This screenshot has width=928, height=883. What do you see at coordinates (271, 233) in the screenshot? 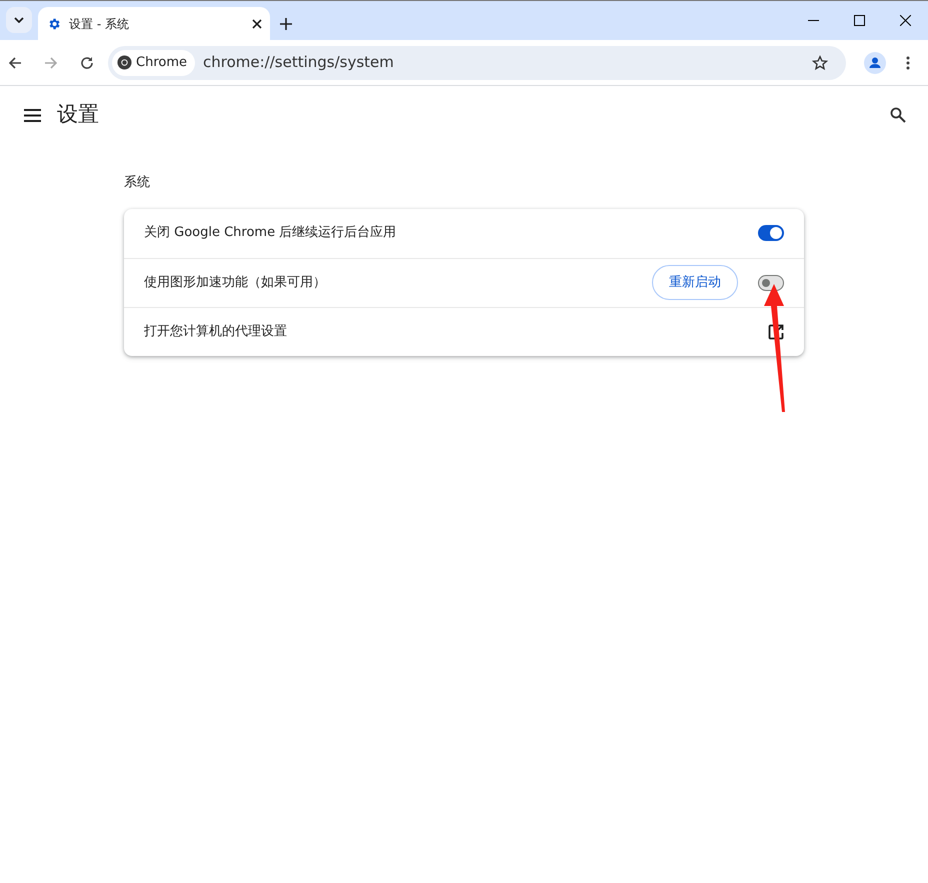
I see `setting-label: 关闭 Google Chrome 后继续运行后台应用` at bounding box center [271, 233].